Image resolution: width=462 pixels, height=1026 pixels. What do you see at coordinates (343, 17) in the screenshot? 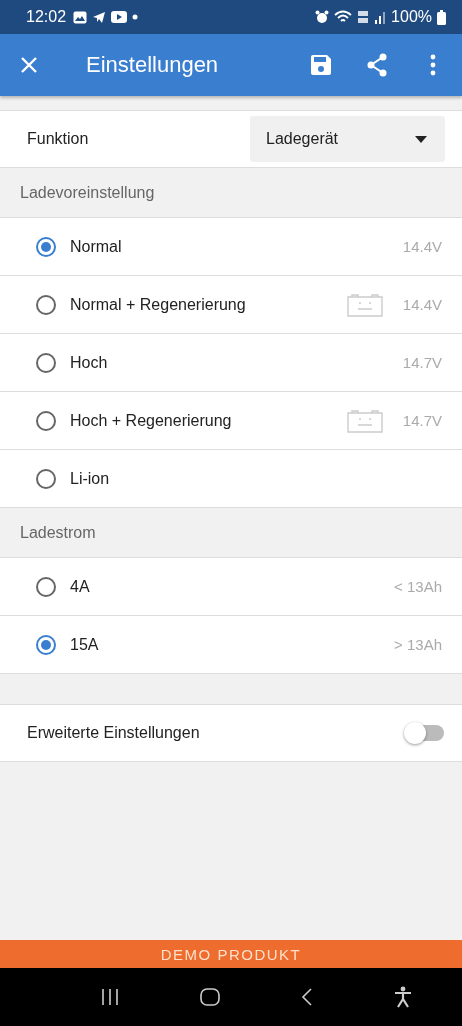
I see `wifi-icon` at bounding box center [343, 17].